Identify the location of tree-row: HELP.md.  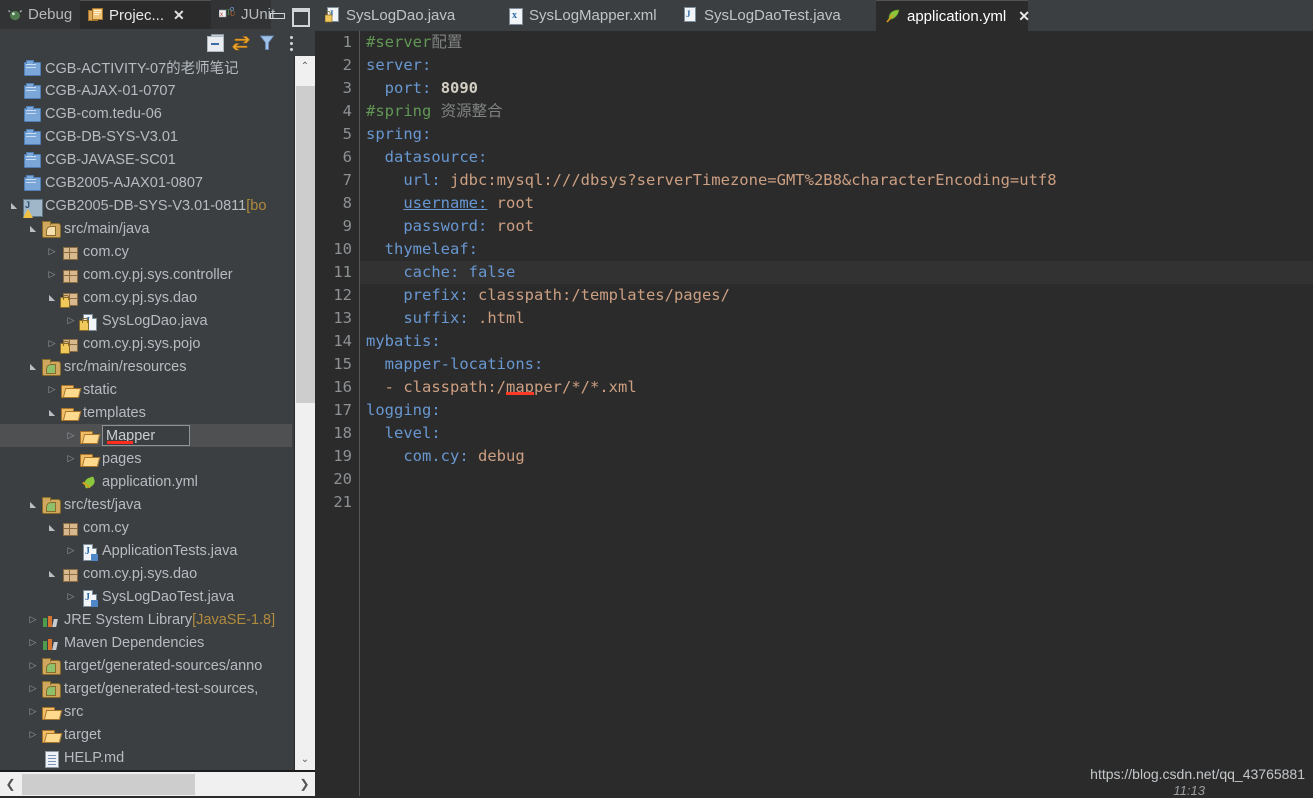
(146, 757).